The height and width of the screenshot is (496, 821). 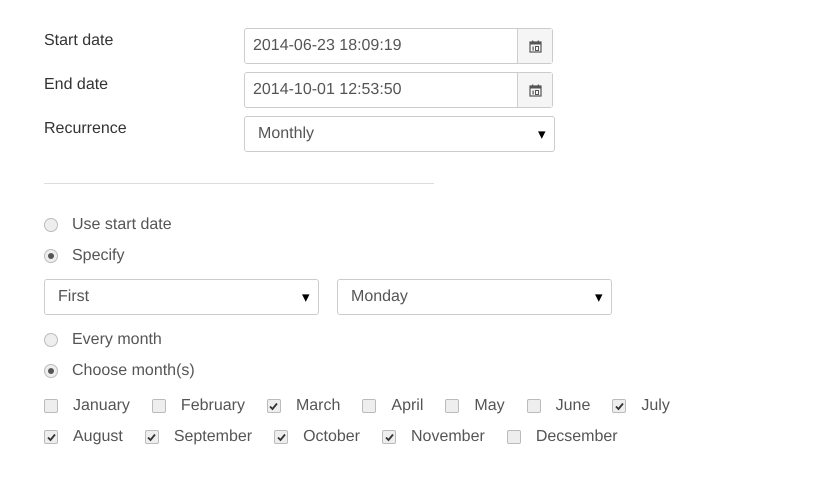 I want to click on recurrence-dropdown: Monthly ▾, so click(x=399, y=134).